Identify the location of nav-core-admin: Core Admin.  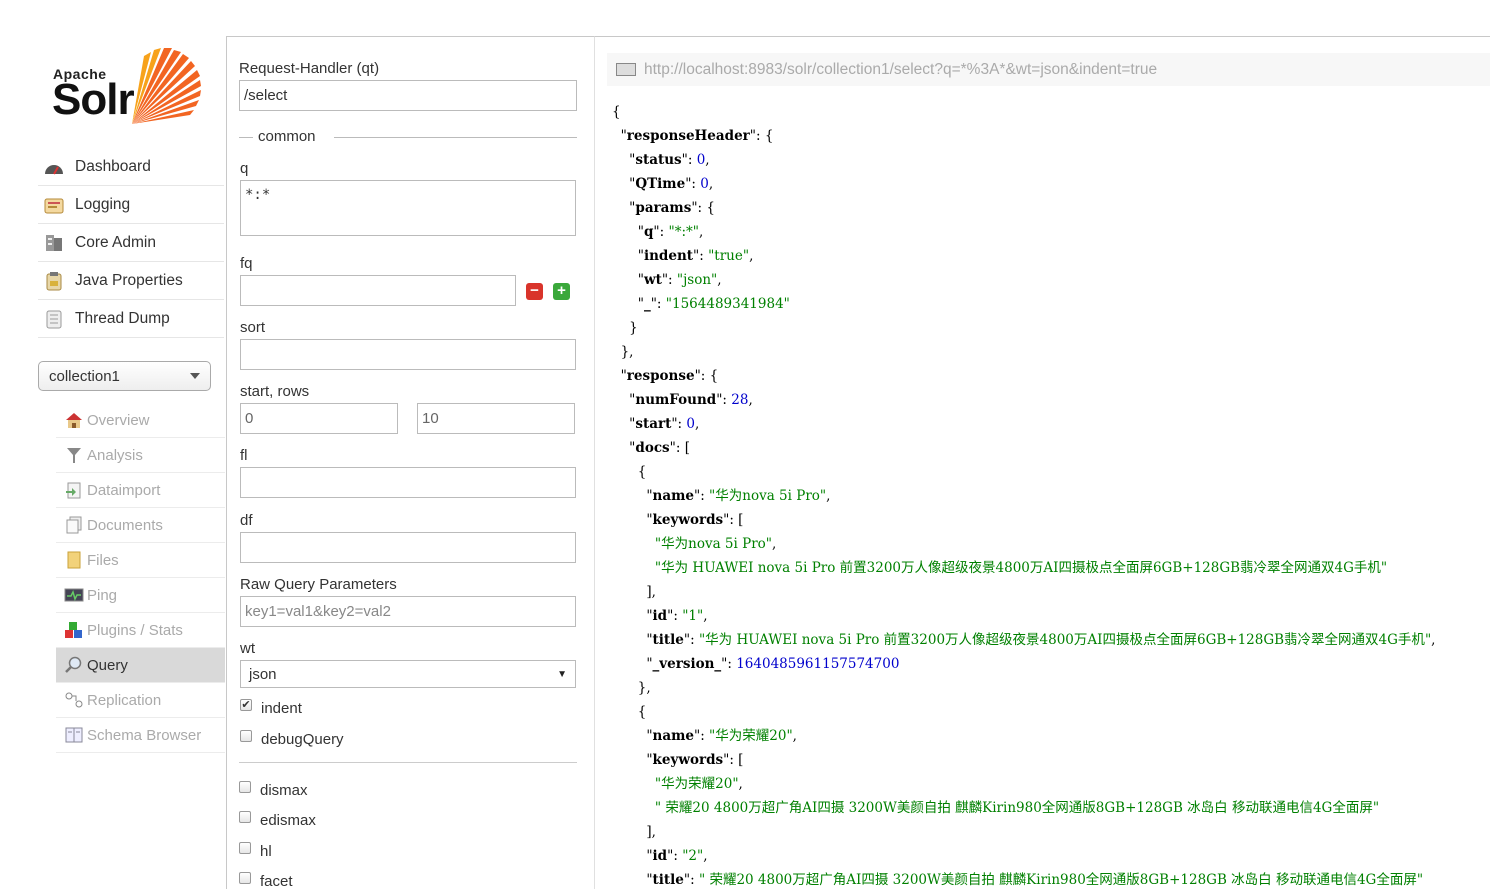
(131, 243).